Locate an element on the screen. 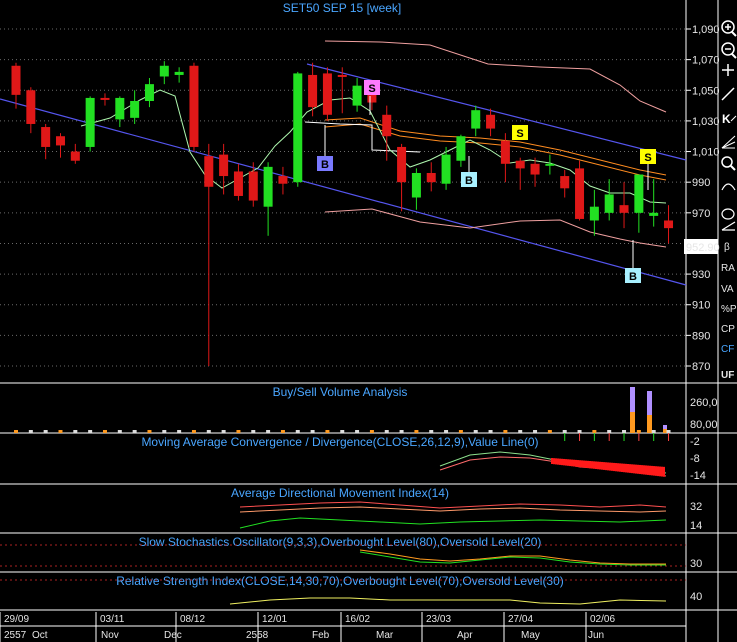 Image resolution: width=737 pixels, height=642 pixels. va-tool: VA is located at coordinates (727, 289).